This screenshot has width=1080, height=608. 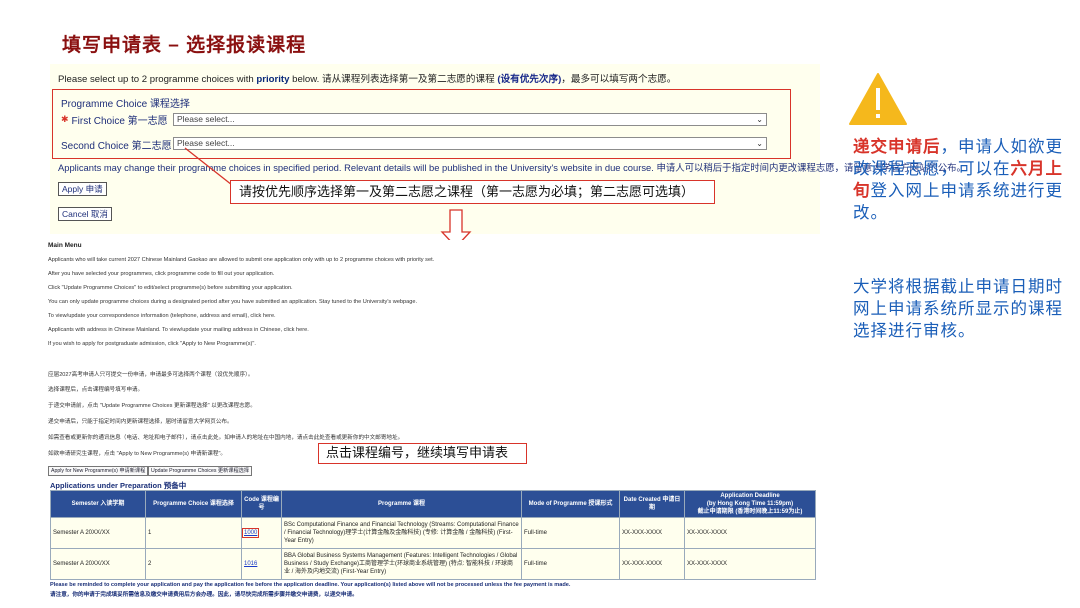 I want to click on main-menu-title: Main Menu, so click(x=65, y=245).